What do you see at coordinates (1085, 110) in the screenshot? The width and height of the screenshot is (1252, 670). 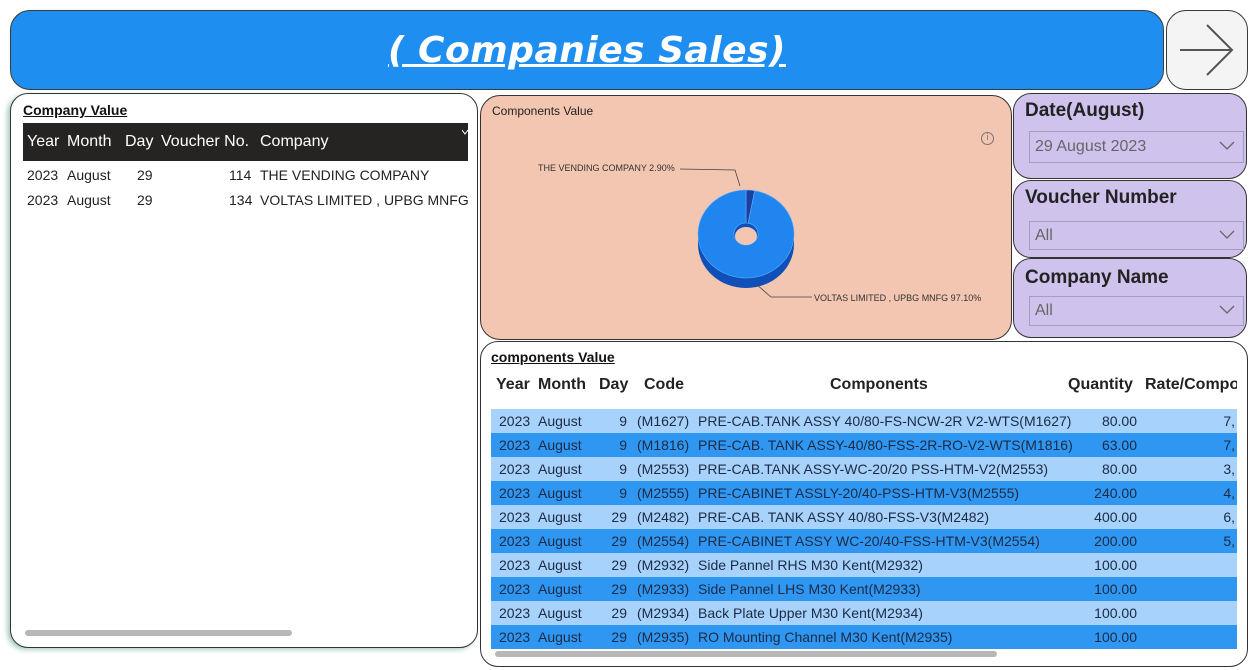 I see `date-slicer-title: Date(August)` at bounding box center [1085, 110].